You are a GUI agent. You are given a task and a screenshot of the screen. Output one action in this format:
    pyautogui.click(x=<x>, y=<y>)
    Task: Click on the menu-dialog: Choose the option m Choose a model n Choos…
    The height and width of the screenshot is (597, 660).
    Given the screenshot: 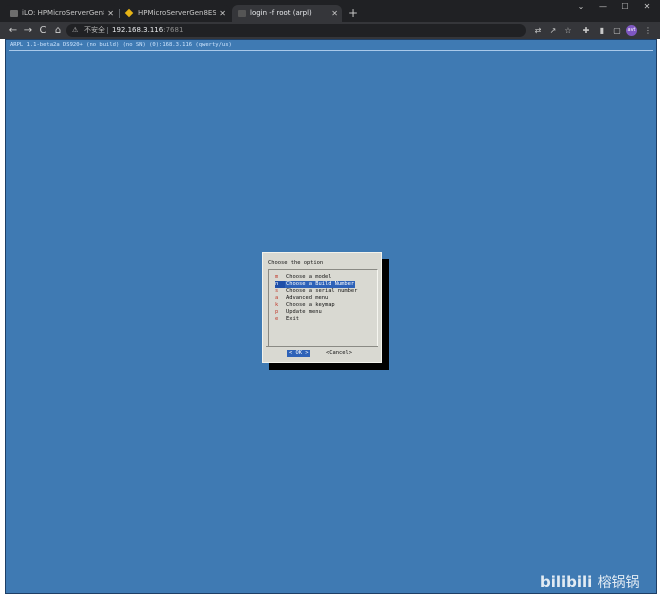 What is the action you would take?
    pyautogui.click(x=322, y=307)
    